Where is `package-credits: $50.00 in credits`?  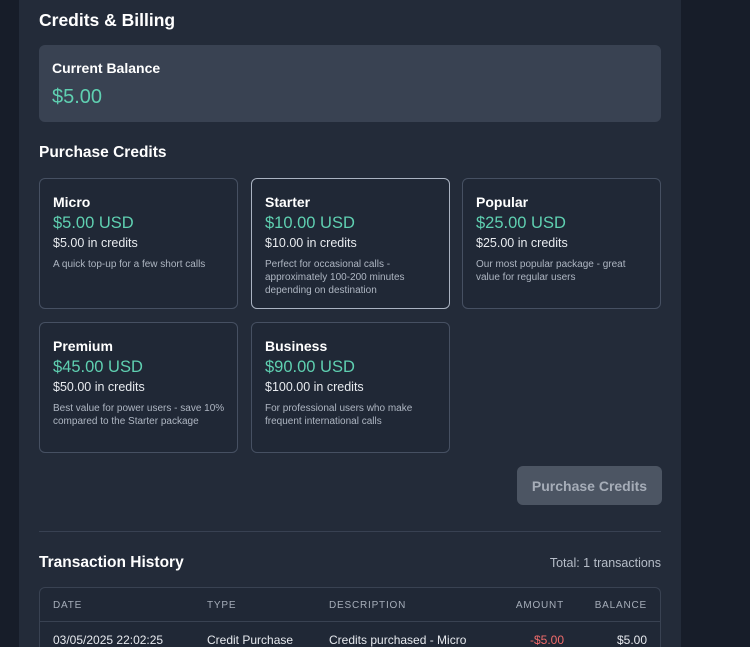
package-credits: $50.00 in credits is located at coordinates (99, 387).